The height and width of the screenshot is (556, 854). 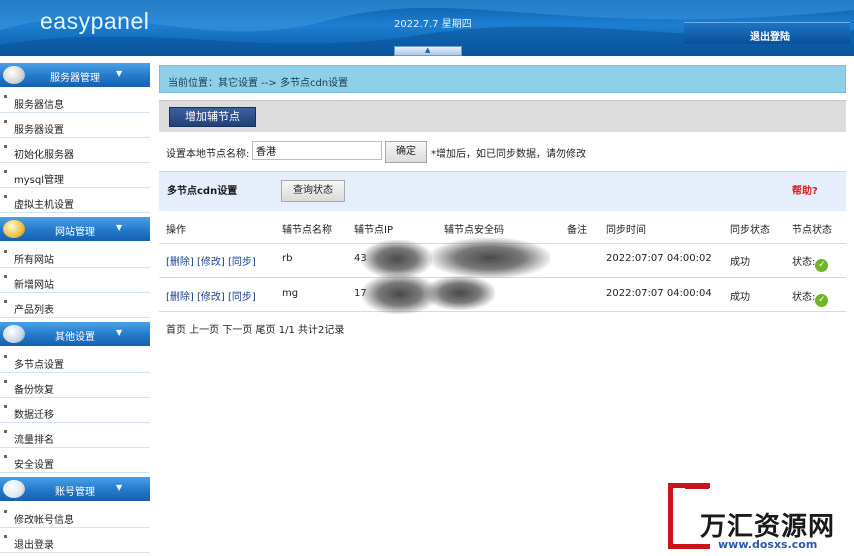 I want to click on sidebar-item-label: 数据迁移, so click(x=34, y=415).